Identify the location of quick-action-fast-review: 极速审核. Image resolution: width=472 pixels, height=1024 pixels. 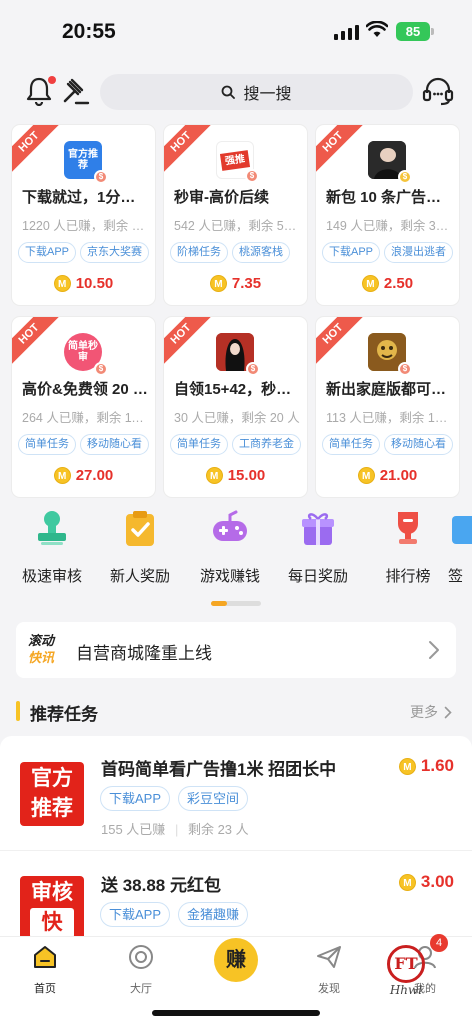
(52, 547).